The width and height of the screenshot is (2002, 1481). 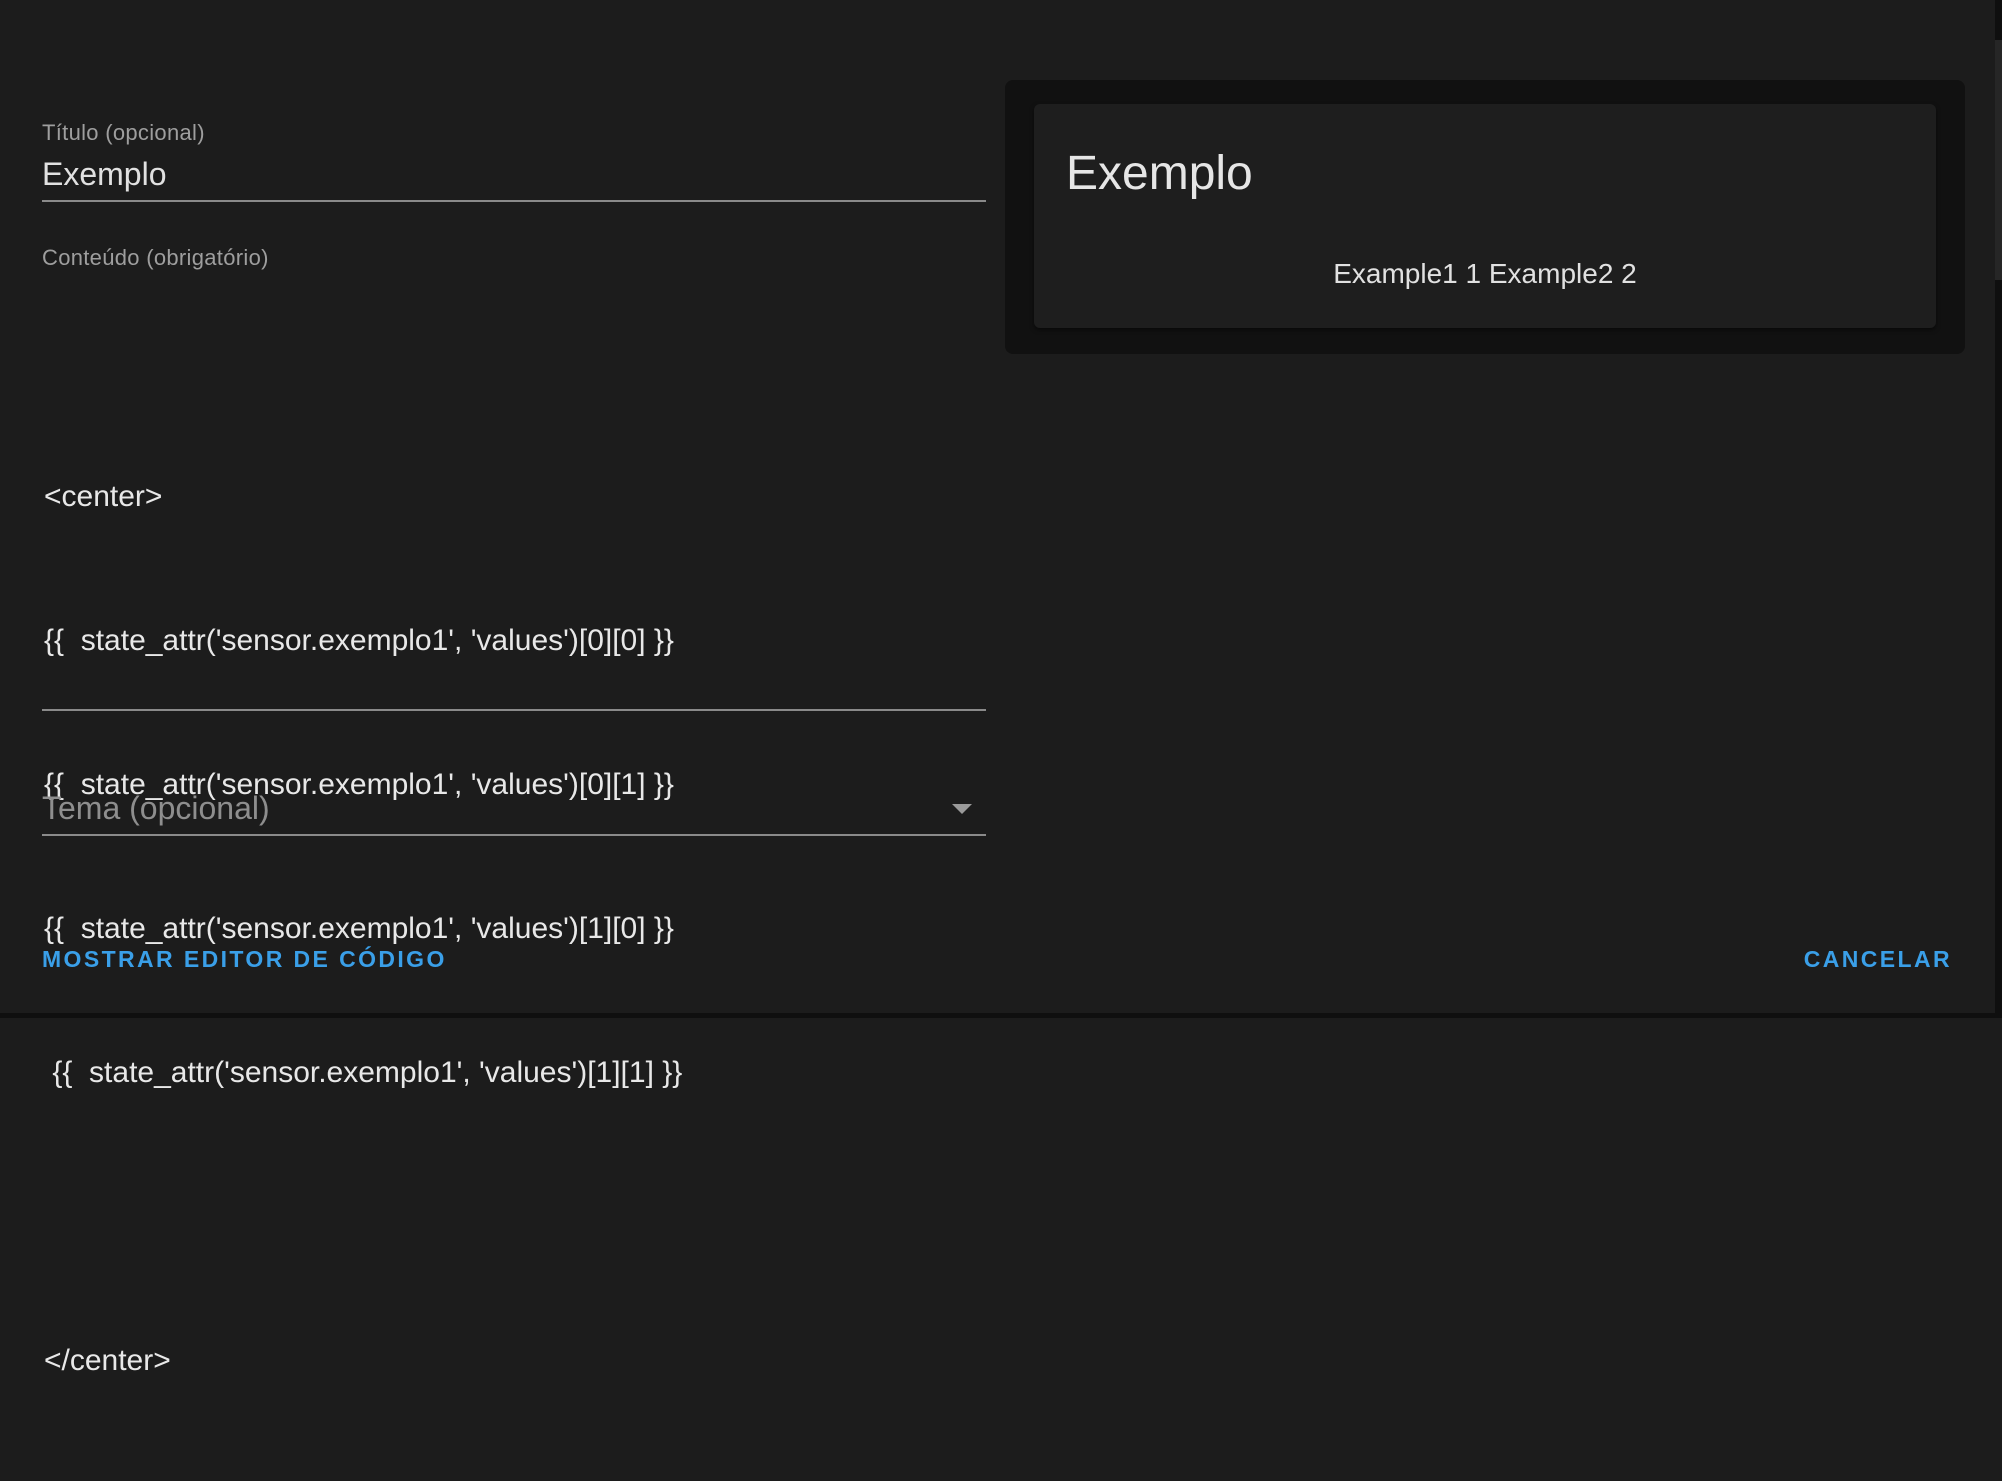 What do you see at coordinates (1485, 273) in the screenshot?
I see `card-content: Example1 1 Example2 2` at bounding box center [1485, 273].